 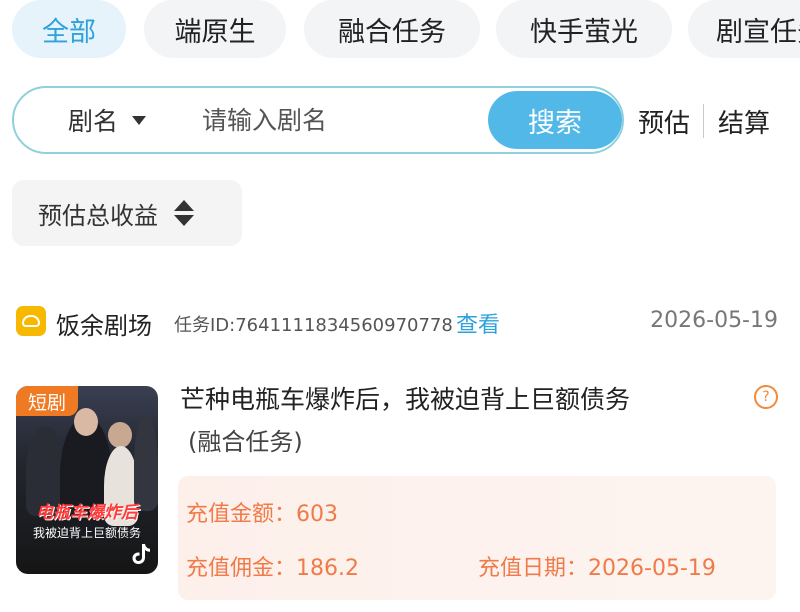 I want to click on search-field-label: 剧名, so click(x=93, y=121).